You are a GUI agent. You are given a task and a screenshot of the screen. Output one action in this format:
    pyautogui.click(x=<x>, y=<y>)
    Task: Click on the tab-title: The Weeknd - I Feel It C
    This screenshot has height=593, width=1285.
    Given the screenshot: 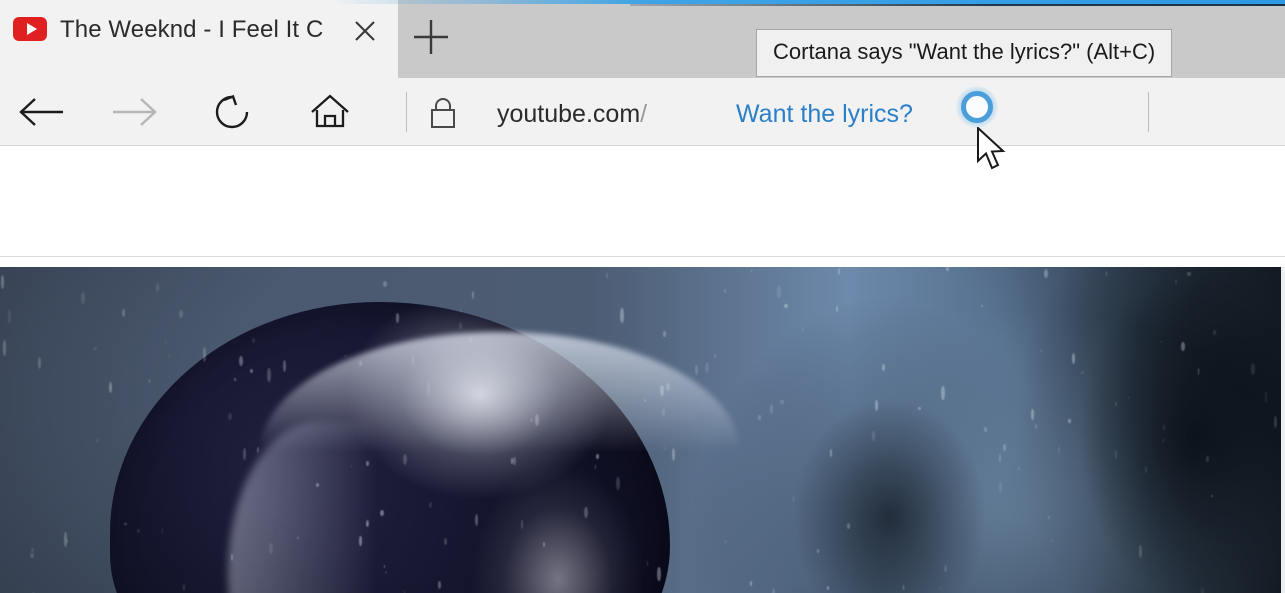 What is the action you would take?
    pyautogui.click(x=192, y=29)
    